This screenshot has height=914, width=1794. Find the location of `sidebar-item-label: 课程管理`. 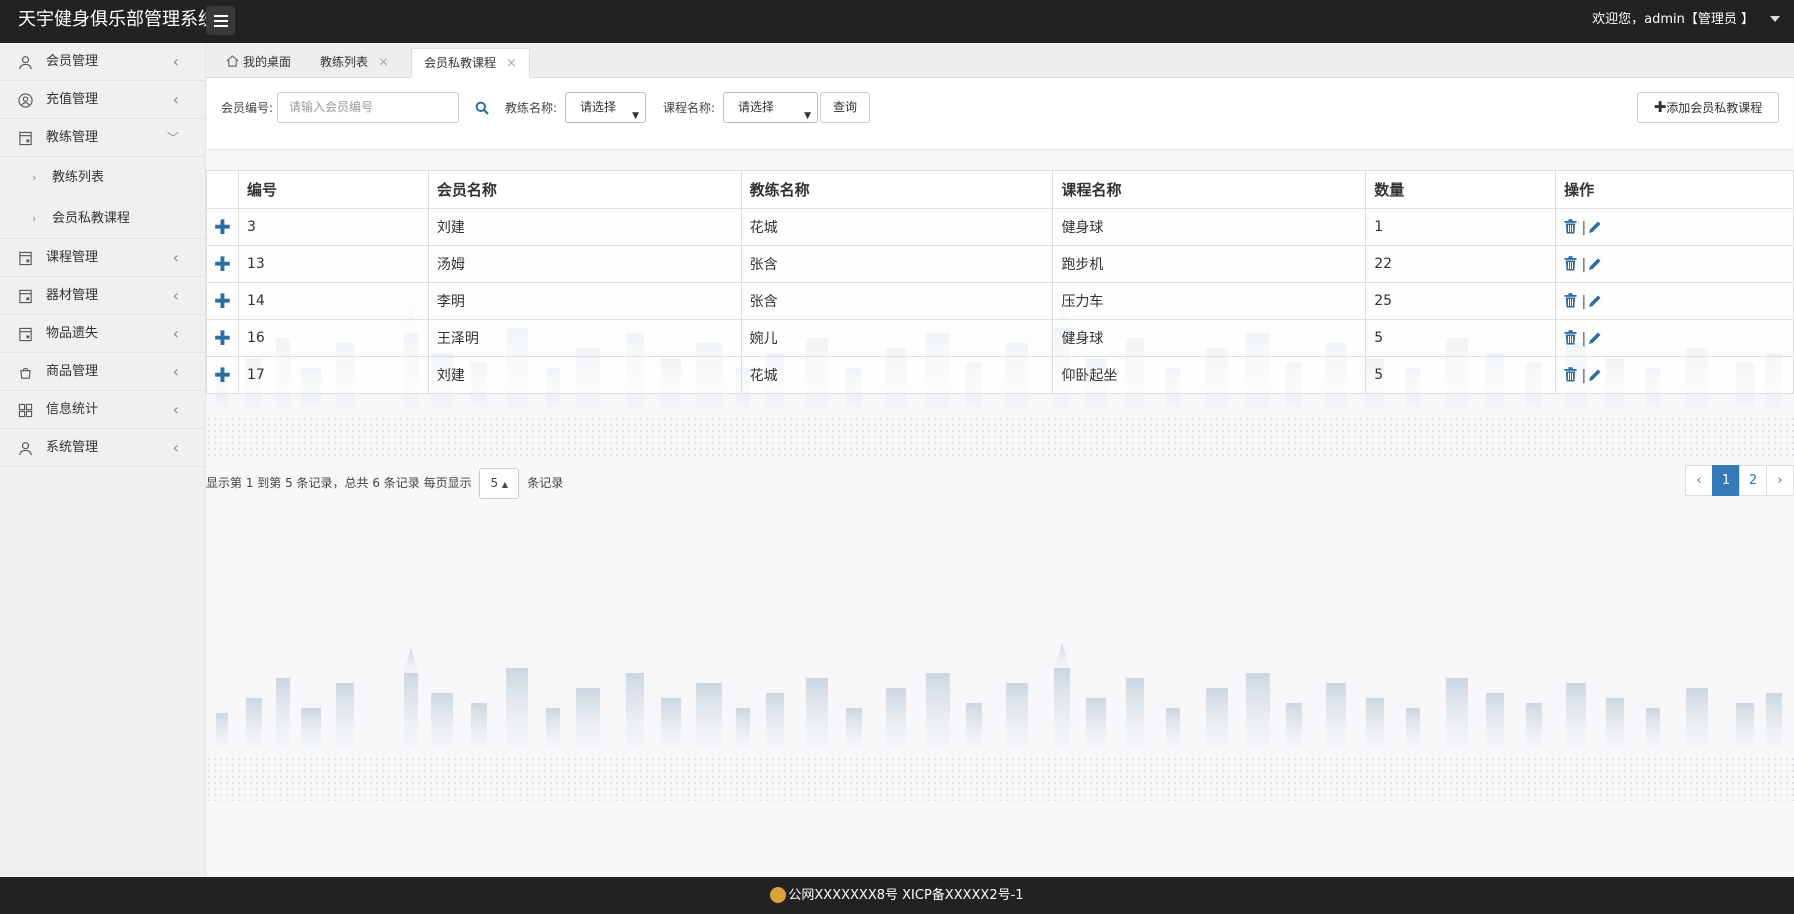

sidebar-item-label: 课程管理 is located at coordinates (72, 257).